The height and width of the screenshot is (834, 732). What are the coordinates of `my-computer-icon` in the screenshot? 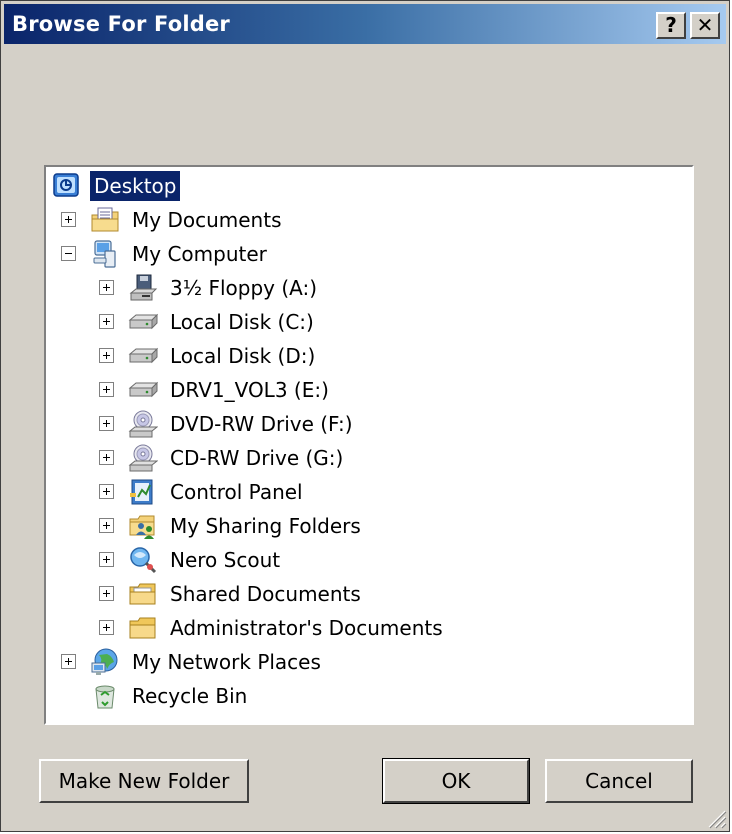 It's located at (104, 254).